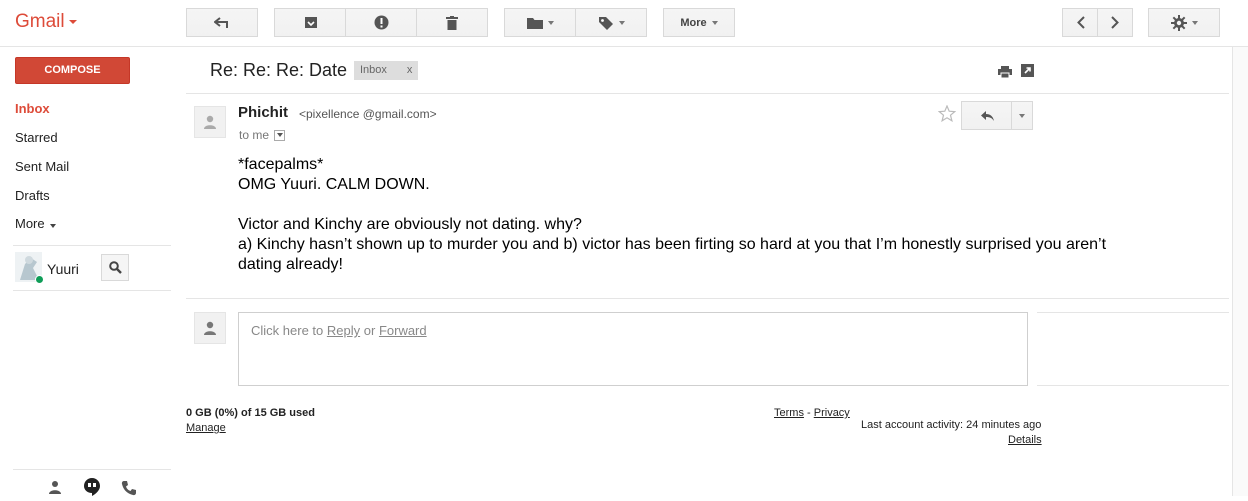 The image size is (1248, 501). What do you see at coordinates (951, 425) in the screenshot?
I see `last-activity: Last account activity: 24 minutes ago` at bounding box center [951, 425].